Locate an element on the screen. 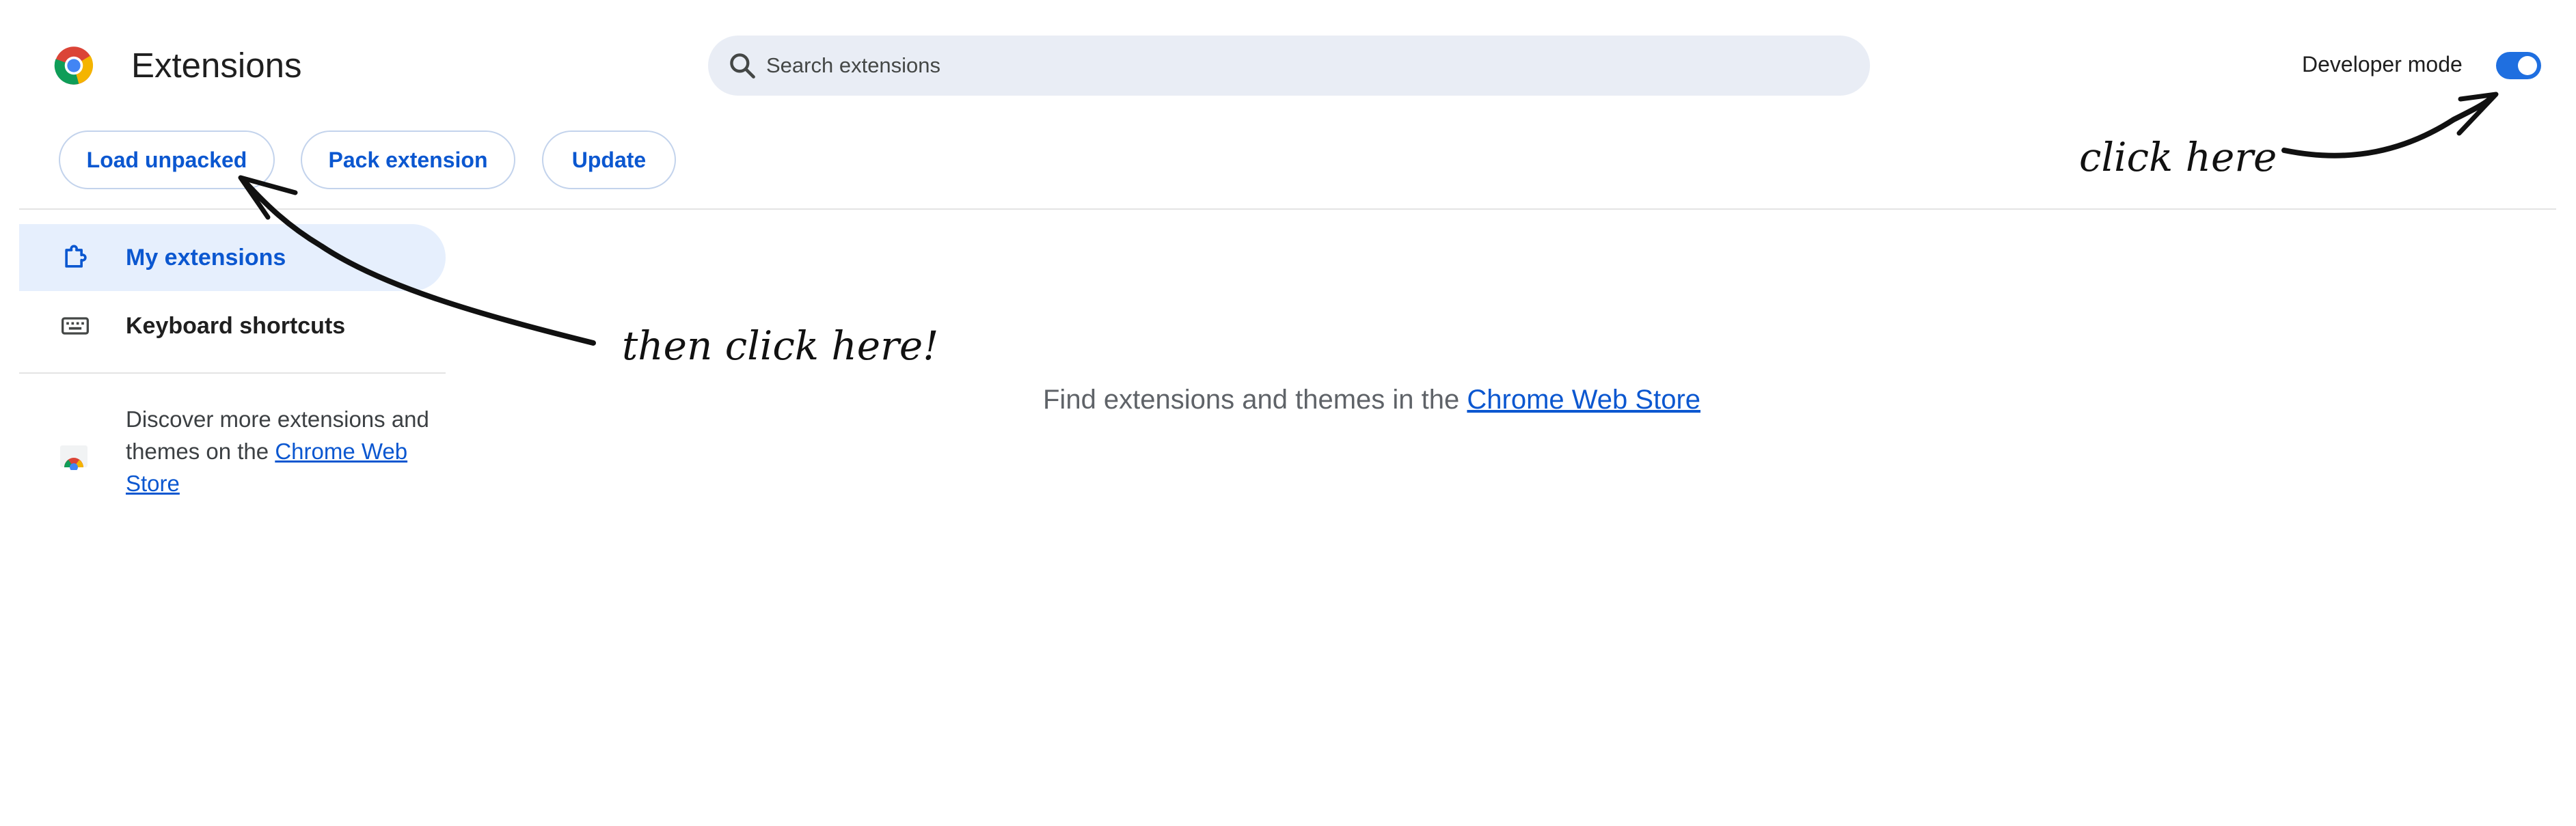 This screenshot has height=826, width=2576. sidebar-item-my-extensions: My extensions is located at coordinates (233, 257).